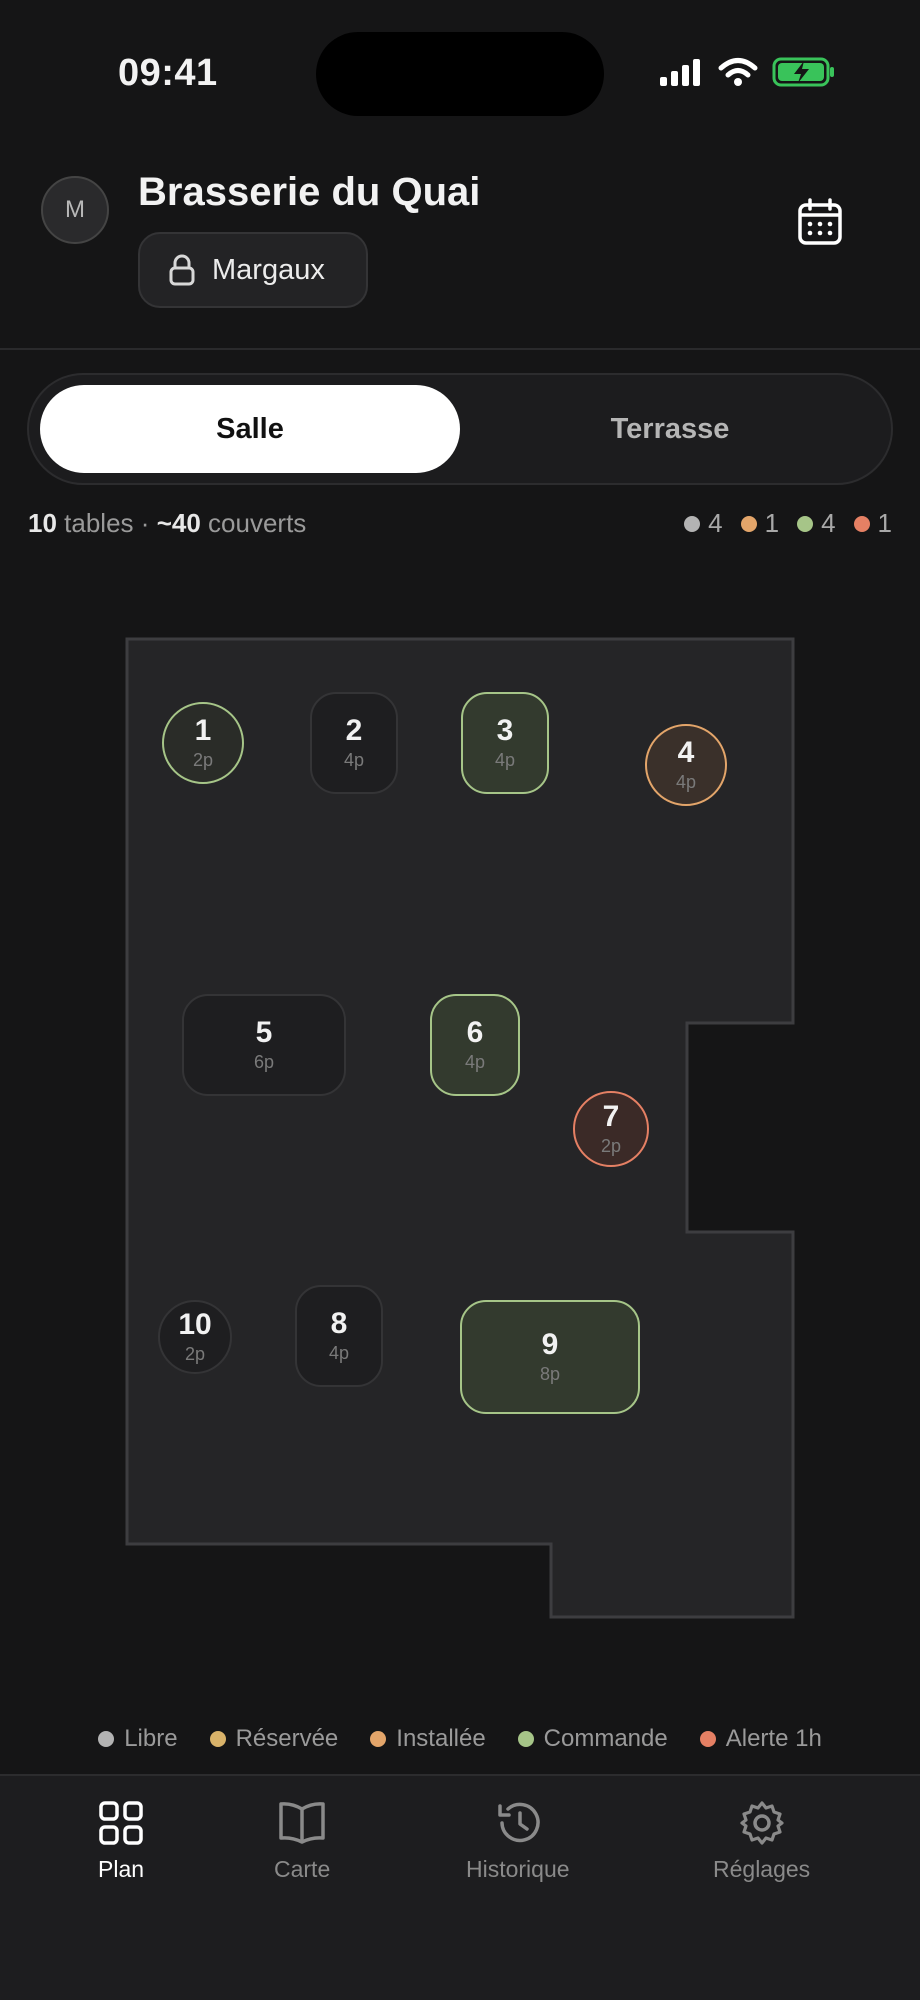 The width and height of the screenshot is (920, 2000). What do you see at coordinates (203, 730) in the screenshot?
I see `table-number: 1` at bounding box center [203, 730].